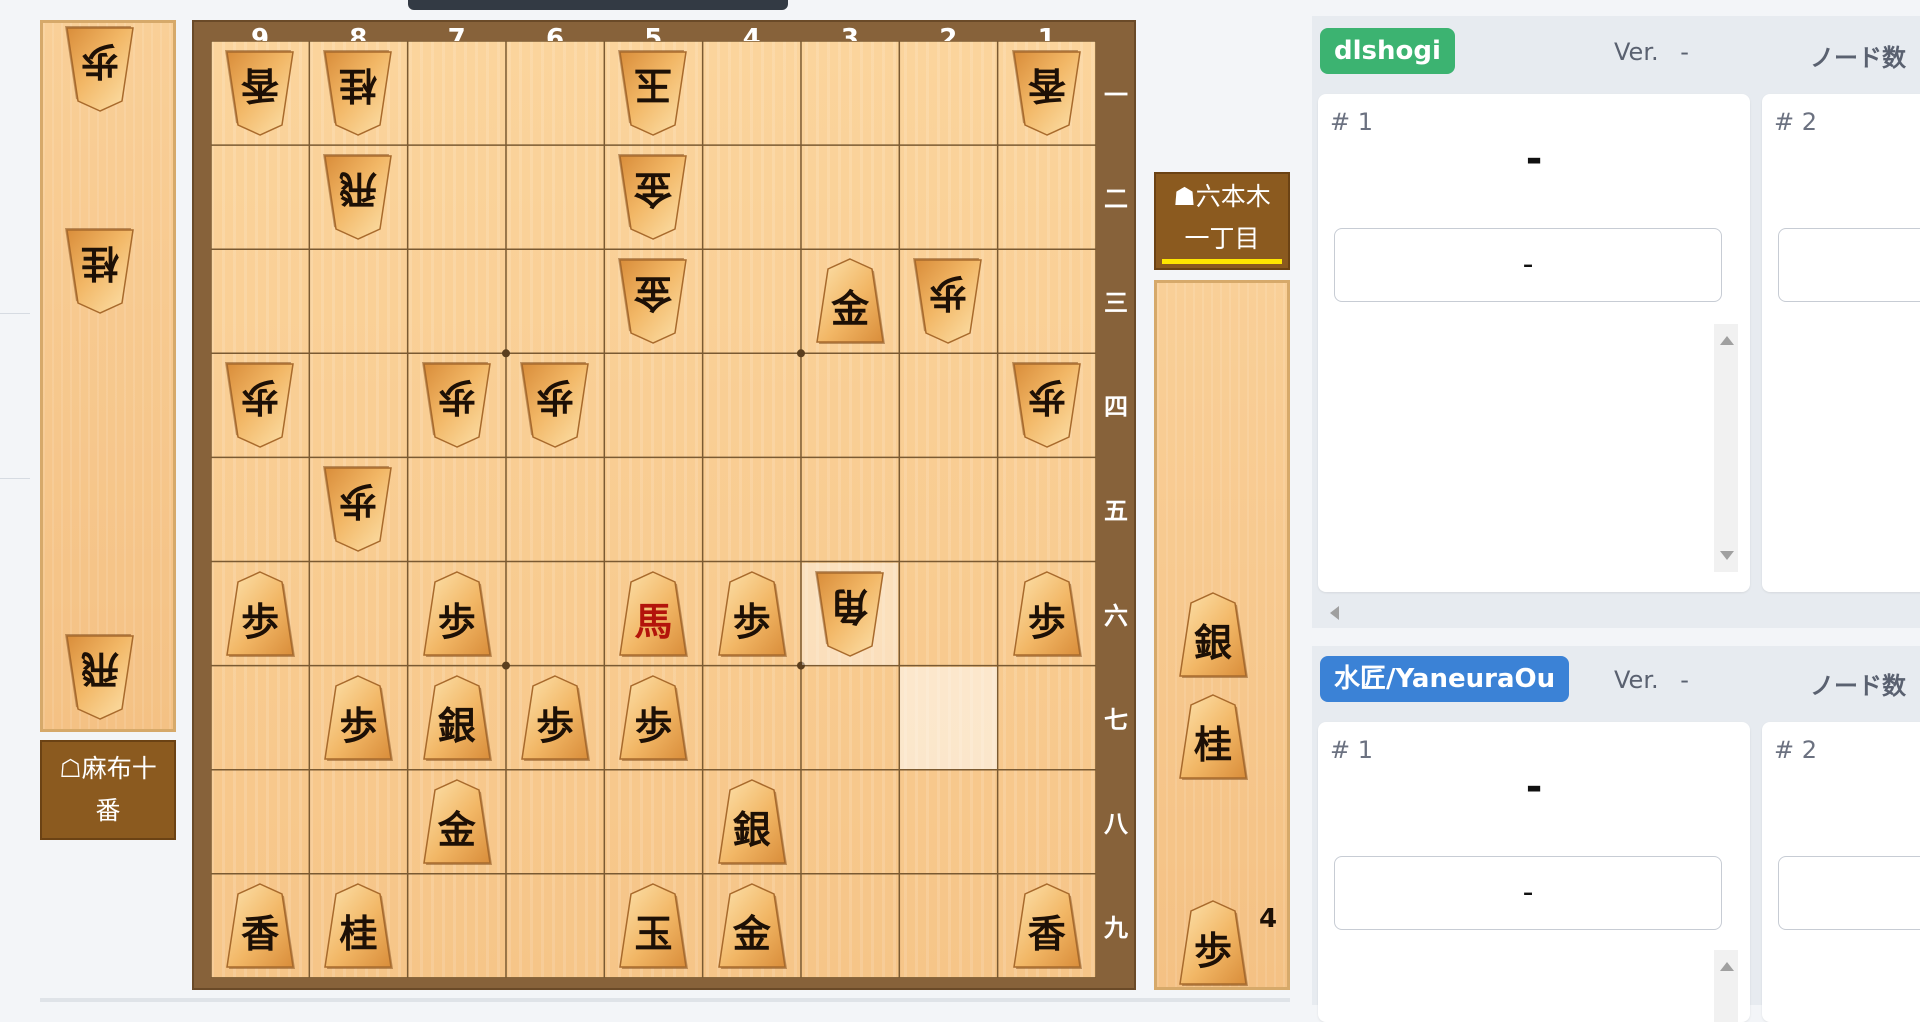 This screenshot has width=1920, height=1022. What do you see at coordinates (598, 5) in the screenshot?
I see `toolbar-segment` at bounding box center [598, 5].